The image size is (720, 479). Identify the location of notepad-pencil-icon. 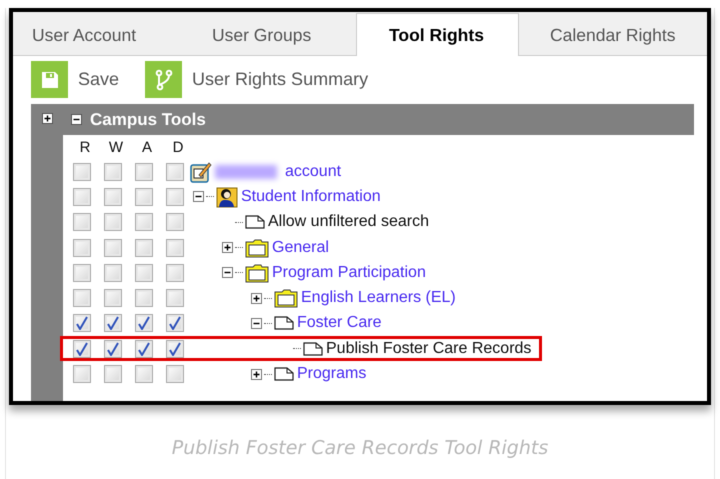
(201, 171).